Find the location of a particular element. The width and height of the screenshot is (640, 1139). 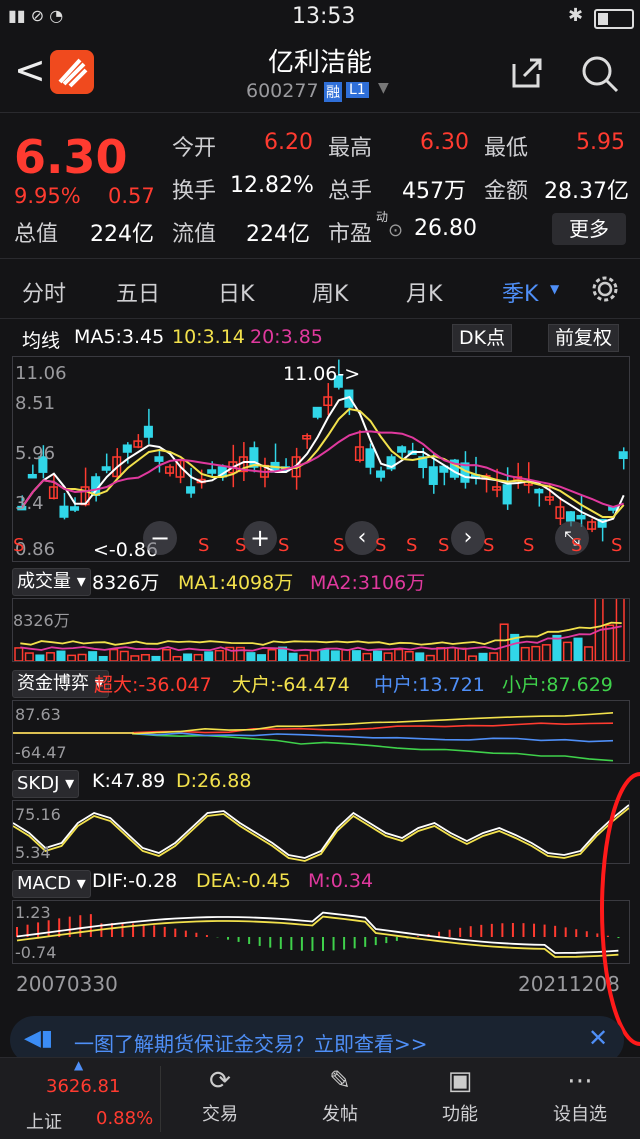

fund-axis-bottom: -64.47 is located at coordinates (41, 752).